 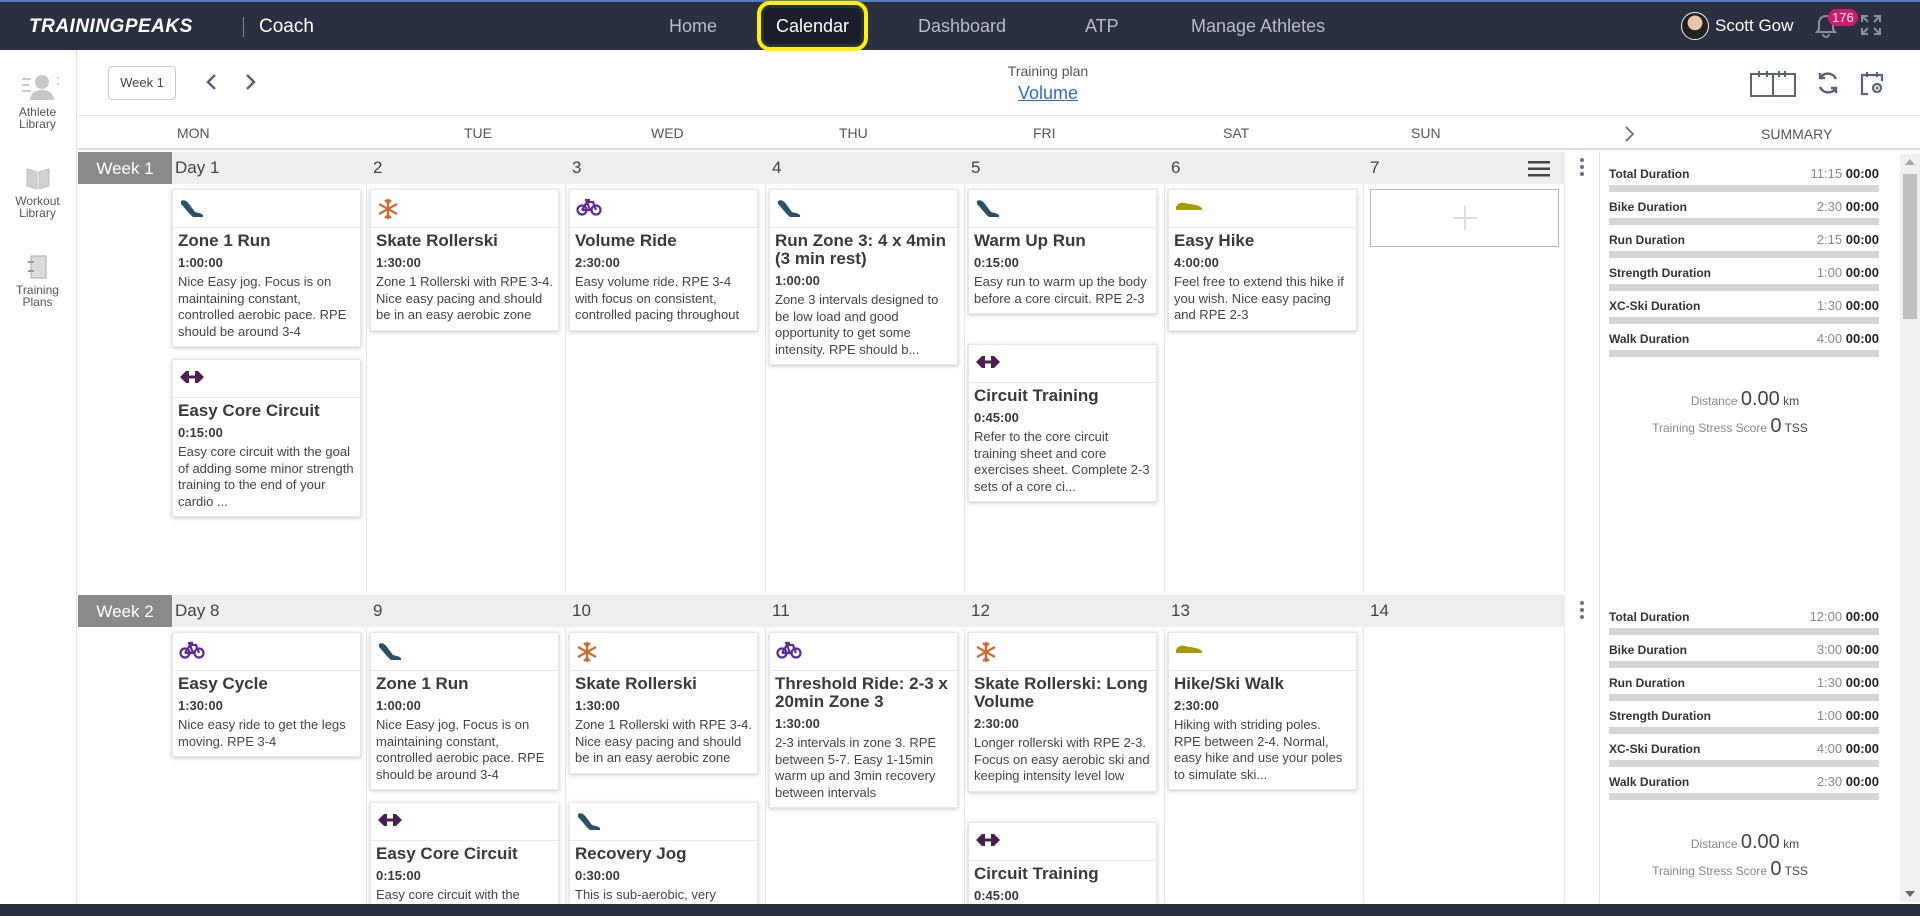 What do you see at coordinates (581, 610) in the screenshot?
I see `day-number: 10` at bounding box center [581, 610].